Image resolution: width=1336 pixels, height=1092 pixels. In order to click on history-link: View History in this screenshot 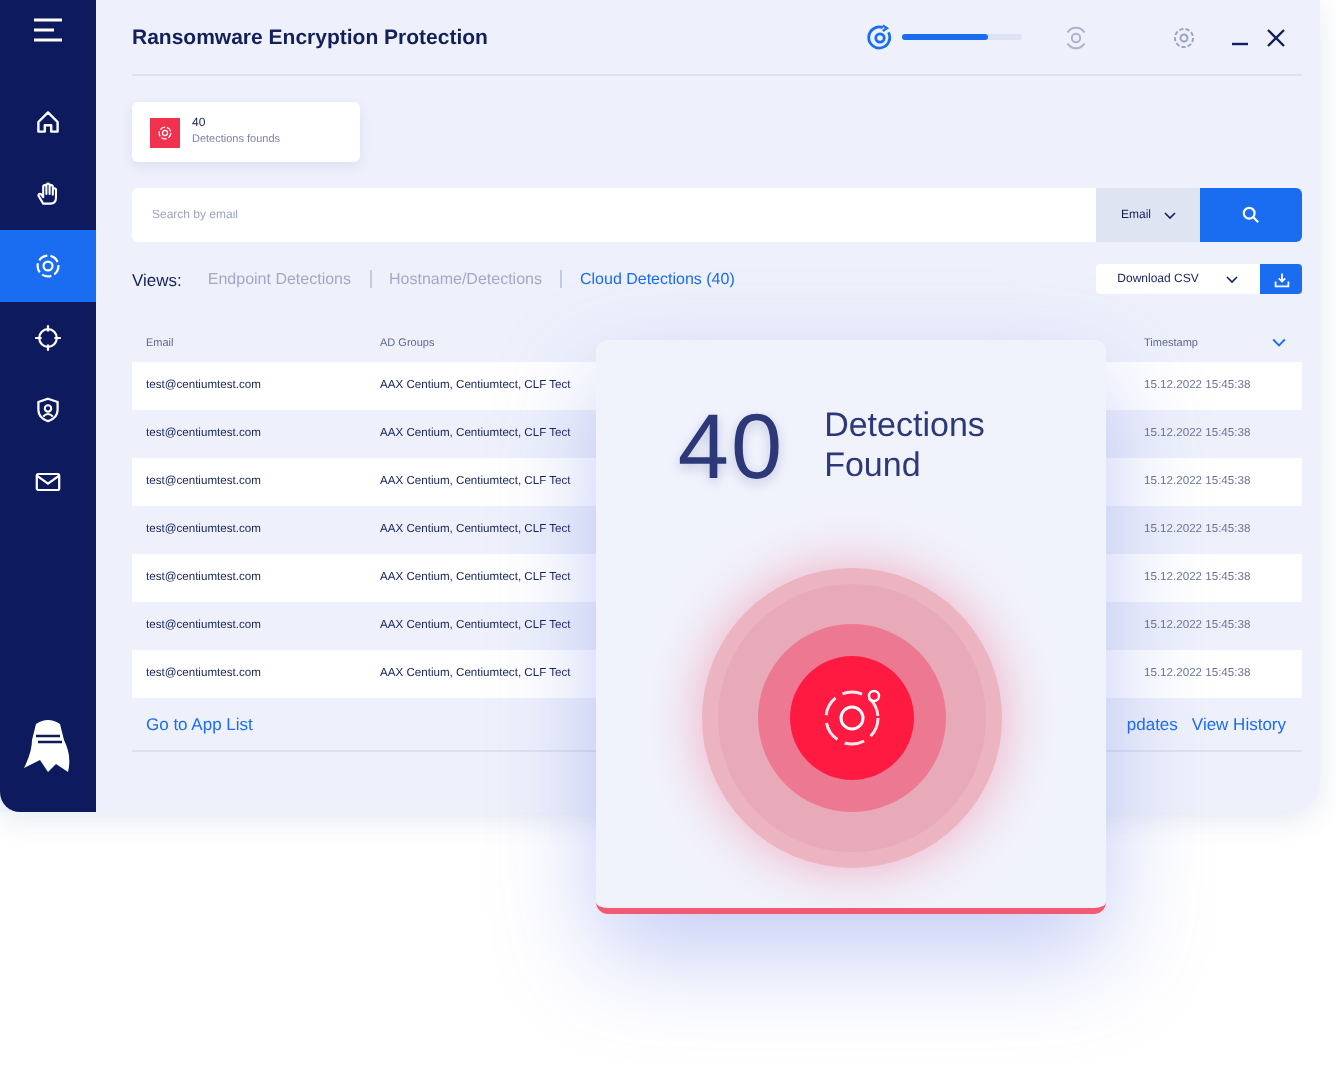, I will do `click(1238, 724)`.